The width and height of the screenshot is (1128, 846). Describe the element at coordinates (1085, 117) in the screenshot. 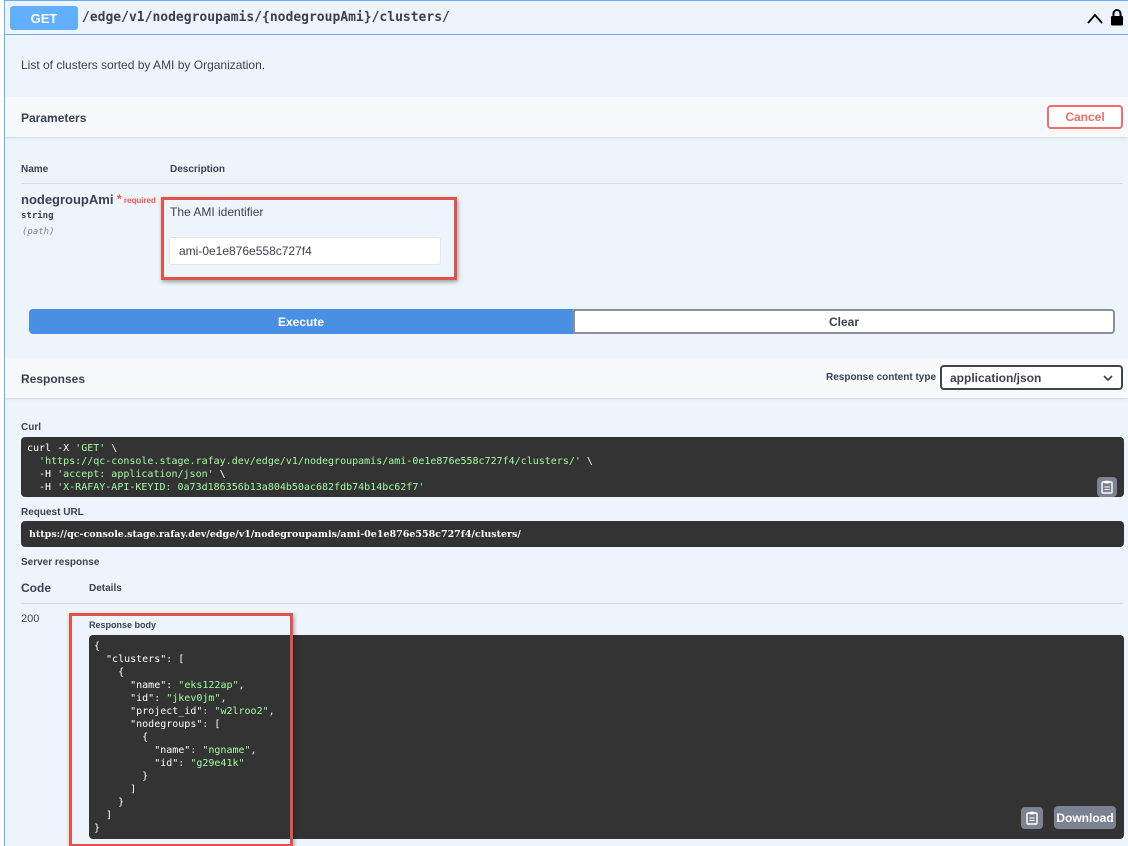

I see `cancel-button: Cancel` at that location.